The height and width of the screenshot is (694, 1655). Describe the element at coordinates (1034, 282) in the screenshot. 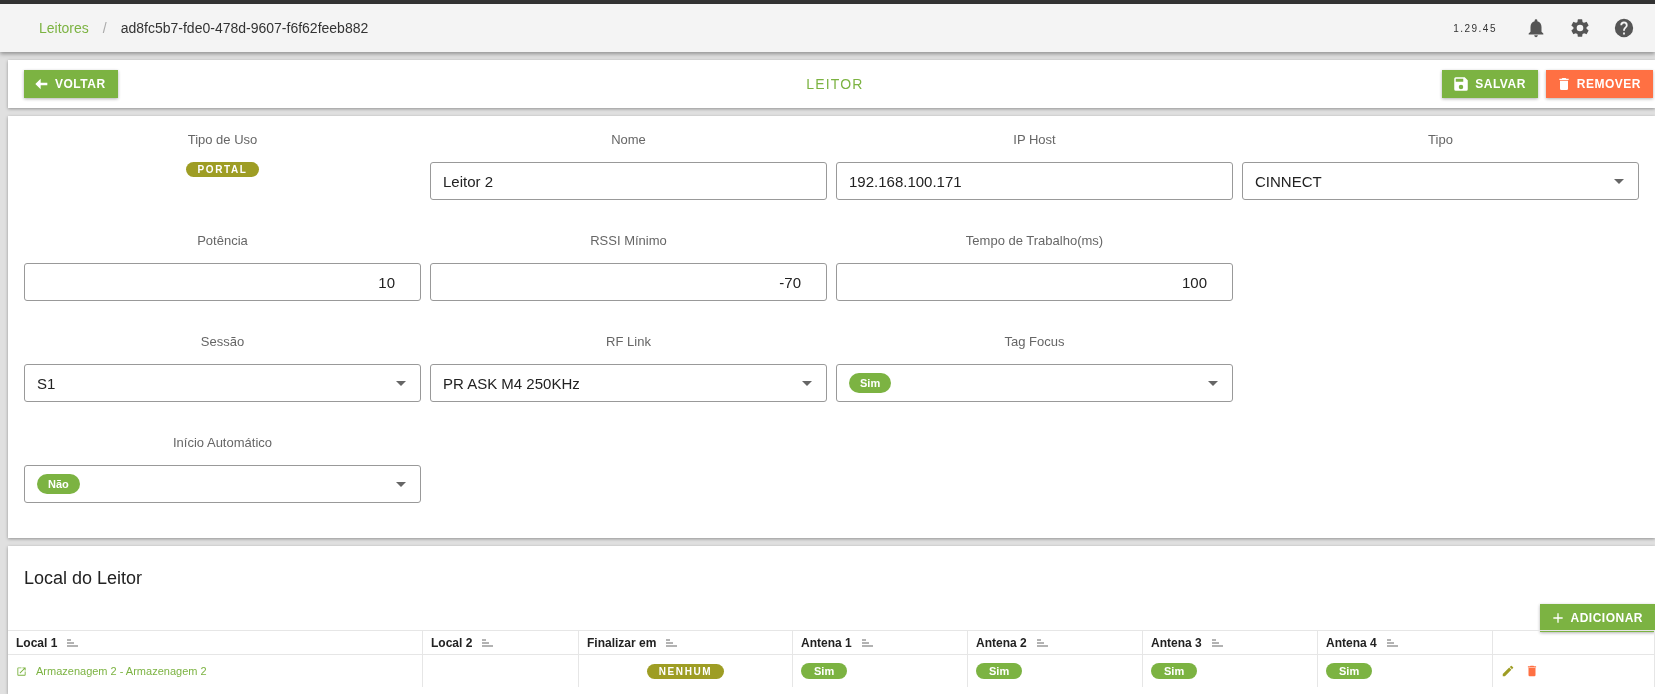

I see `number-field: 100` at that location.